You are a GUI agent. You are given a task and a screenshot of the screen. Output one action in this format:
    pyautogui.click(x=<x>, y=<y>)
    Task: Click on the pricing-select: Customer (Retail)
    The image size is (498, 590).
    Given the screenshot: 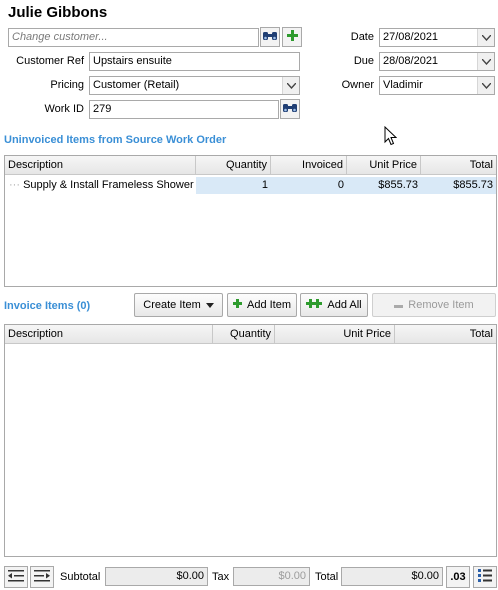 What is the action you would take?
    pyautogui.click(x=194, y=85)
    